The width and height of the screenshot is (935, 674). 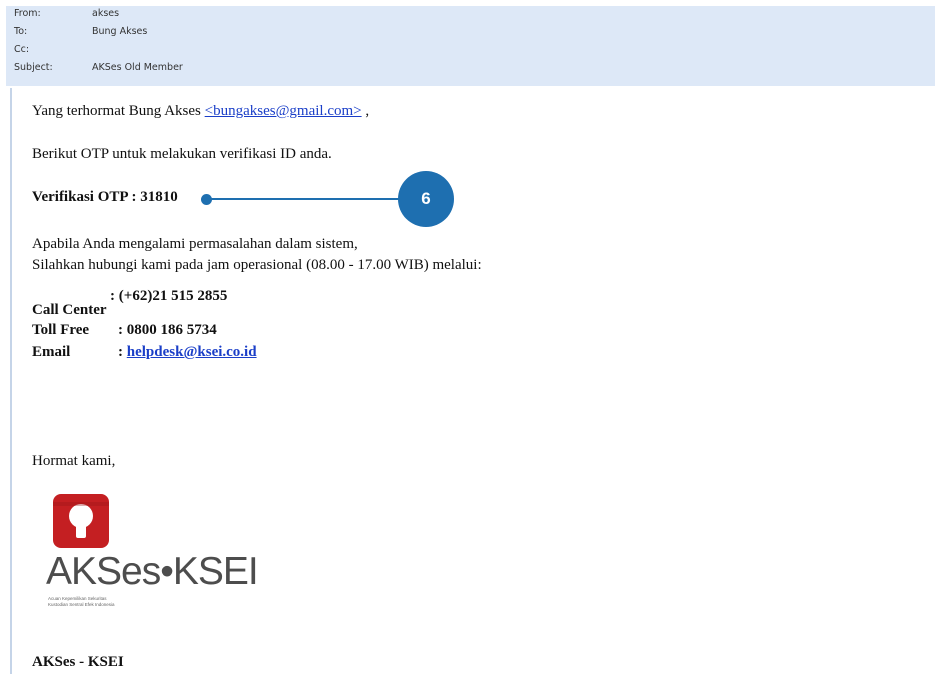 I want to click on signature: AKSes - KSEI, so click(x=78, y=662).